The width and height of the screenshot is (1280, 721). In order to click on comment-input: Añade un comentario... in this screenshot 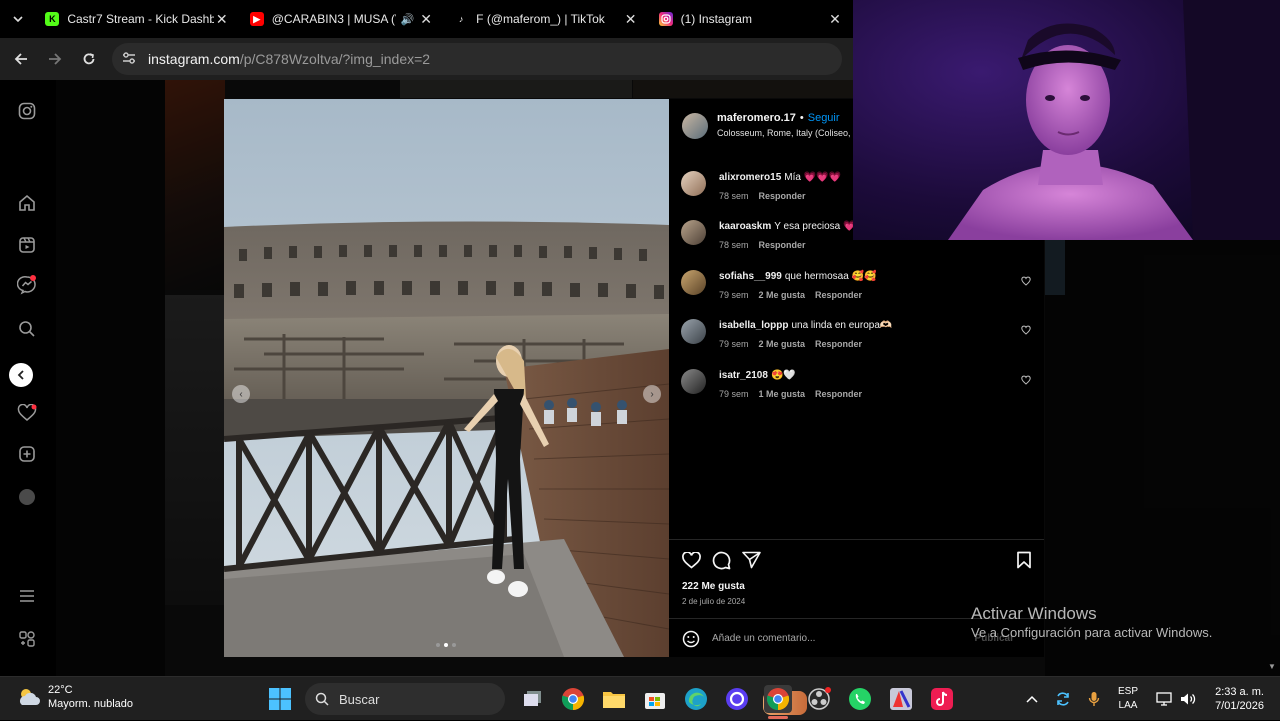, I will do `click(763, 638)`.